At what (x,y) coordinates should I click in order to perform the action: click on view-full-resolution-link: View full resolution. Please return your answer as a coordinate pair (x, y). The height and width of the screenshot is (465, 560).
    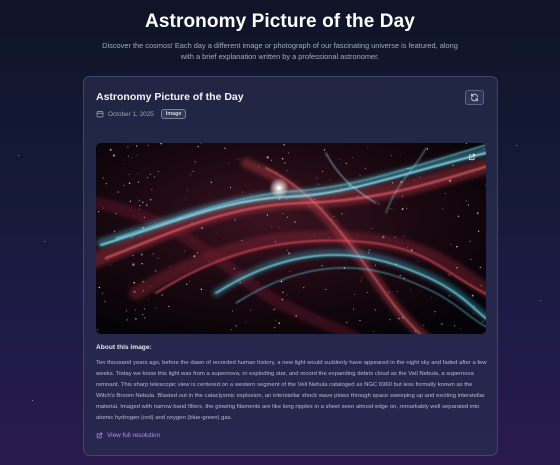
    Looking at the image, I should click on (128, 435).